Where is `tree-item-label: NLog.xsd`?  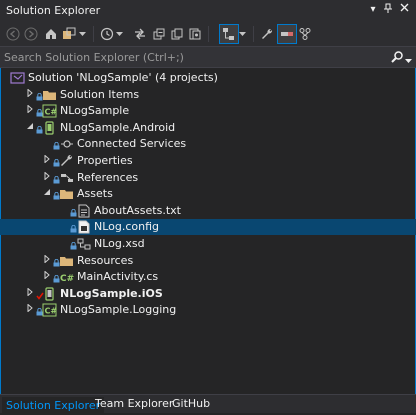
tree-item-label: NLog.xsd is located at coordinates (119, 243).